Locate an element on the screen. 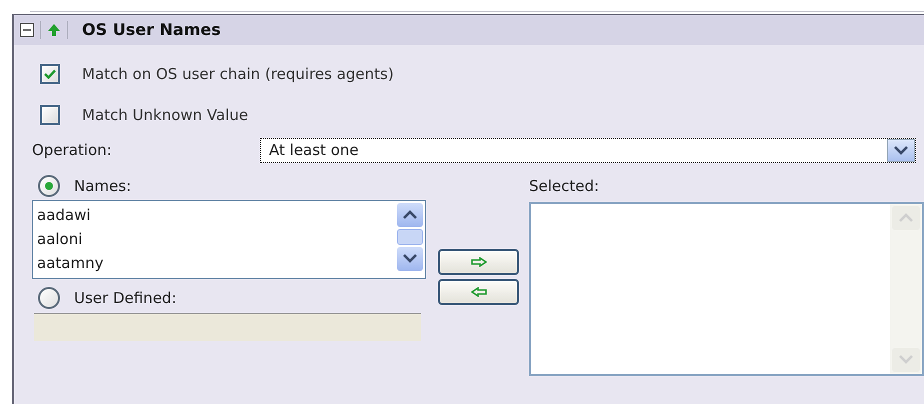  list-item: aadawi is located at coordinates (216, 214).